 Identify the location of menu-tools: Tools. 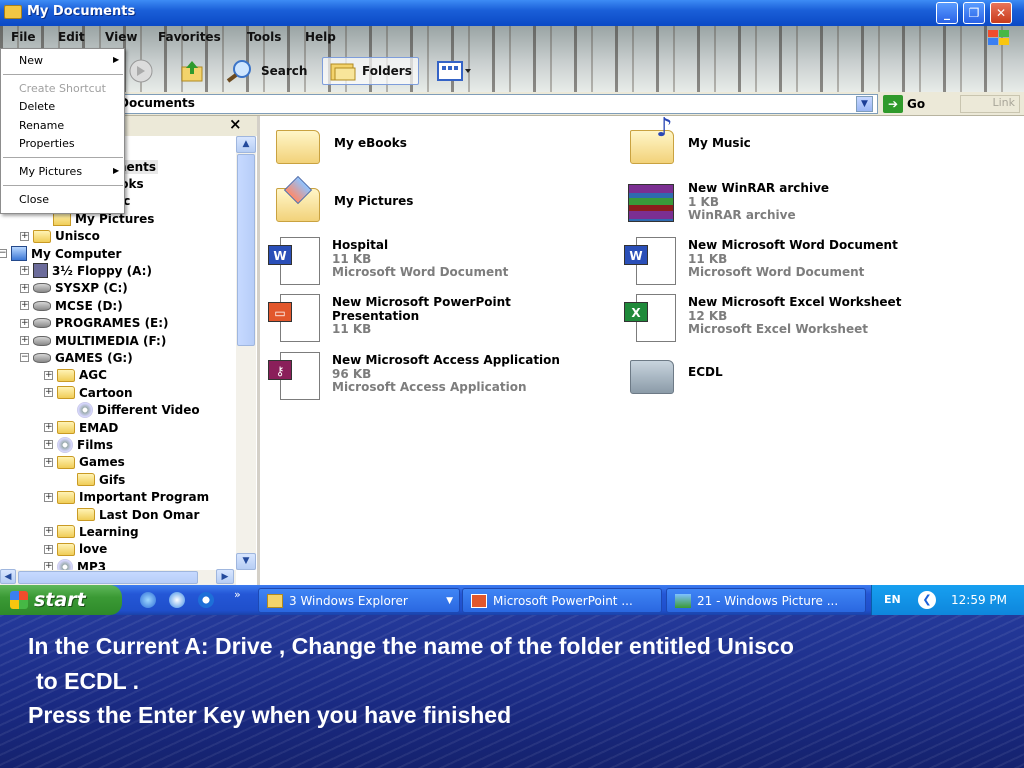
(264, 37).